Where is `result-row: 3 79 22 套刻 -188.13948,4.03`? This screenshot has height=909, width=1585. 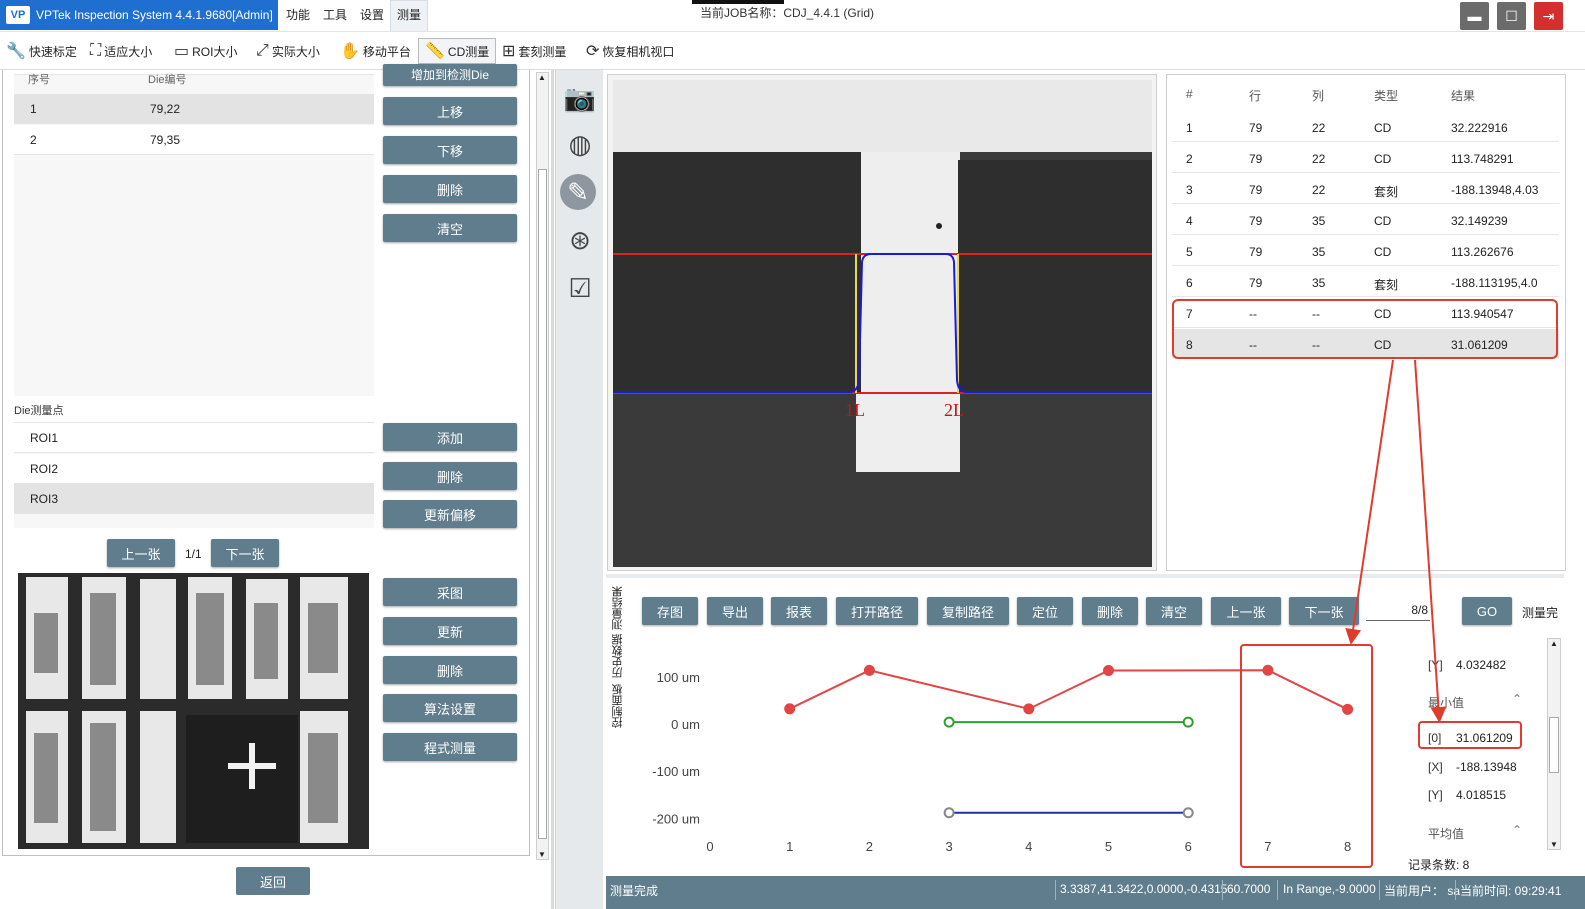
result-row: 3 79 22 套刻 -188.13948,4.03 is located at coordinates (1365, 189).